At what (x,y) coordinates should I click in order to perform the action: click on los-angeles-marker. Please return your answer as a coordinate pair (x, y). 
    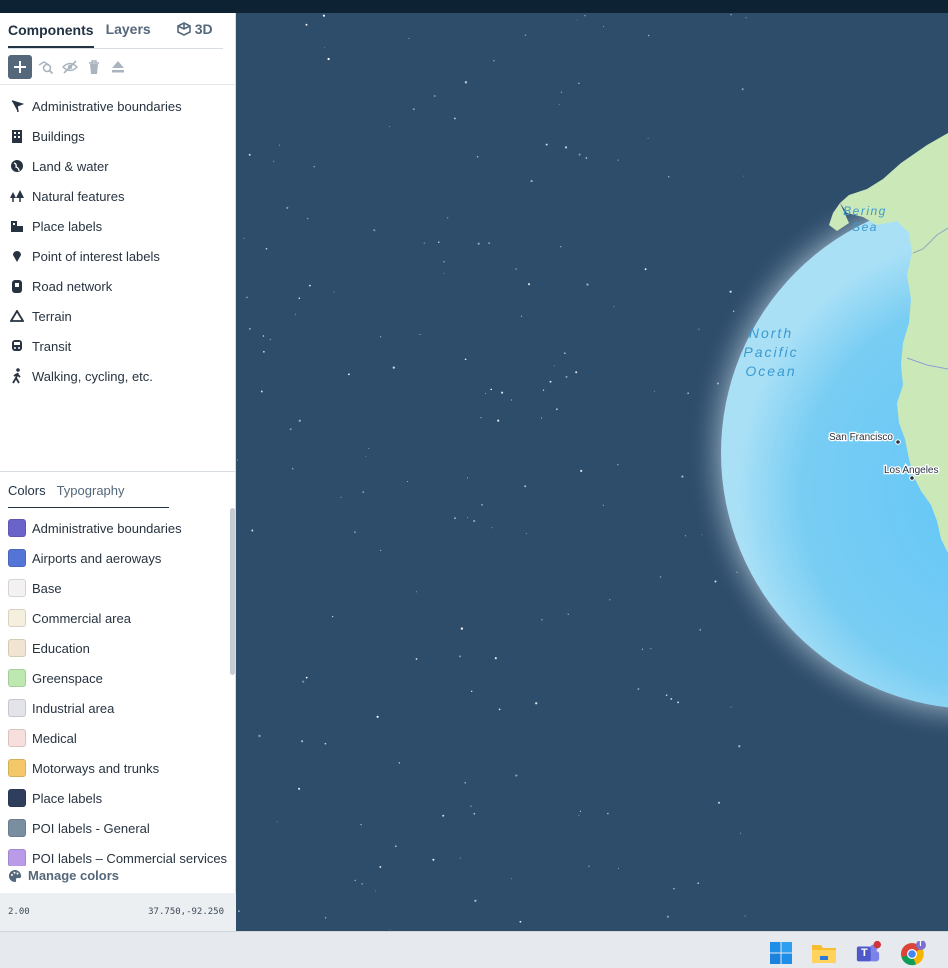
    Looking at the image, I should click on (912, 478).